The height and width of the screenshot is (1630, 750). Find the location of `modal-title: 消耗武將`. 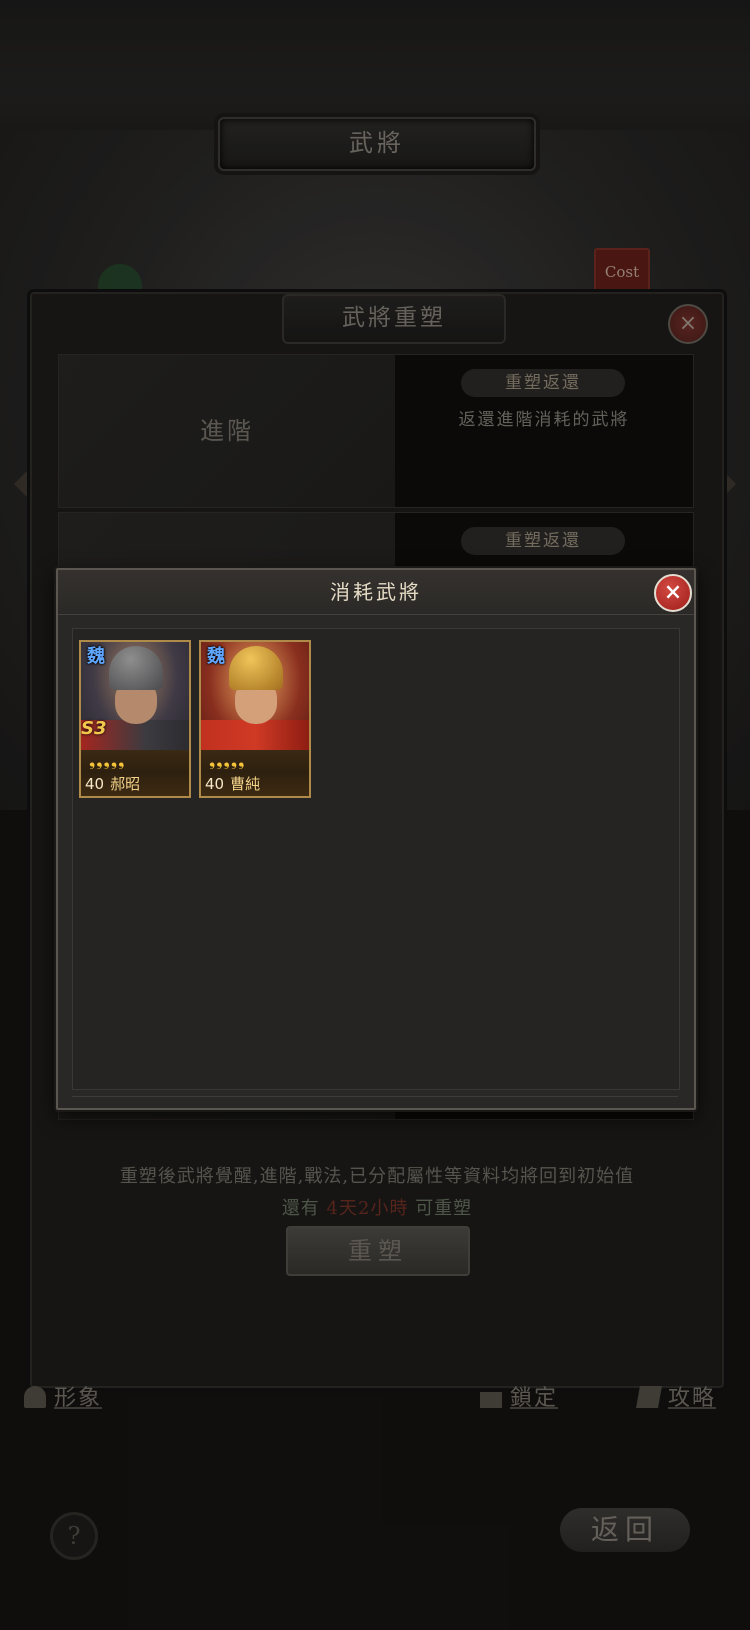

modal-title: 消耗武將 is located at coordinates (376, 592).